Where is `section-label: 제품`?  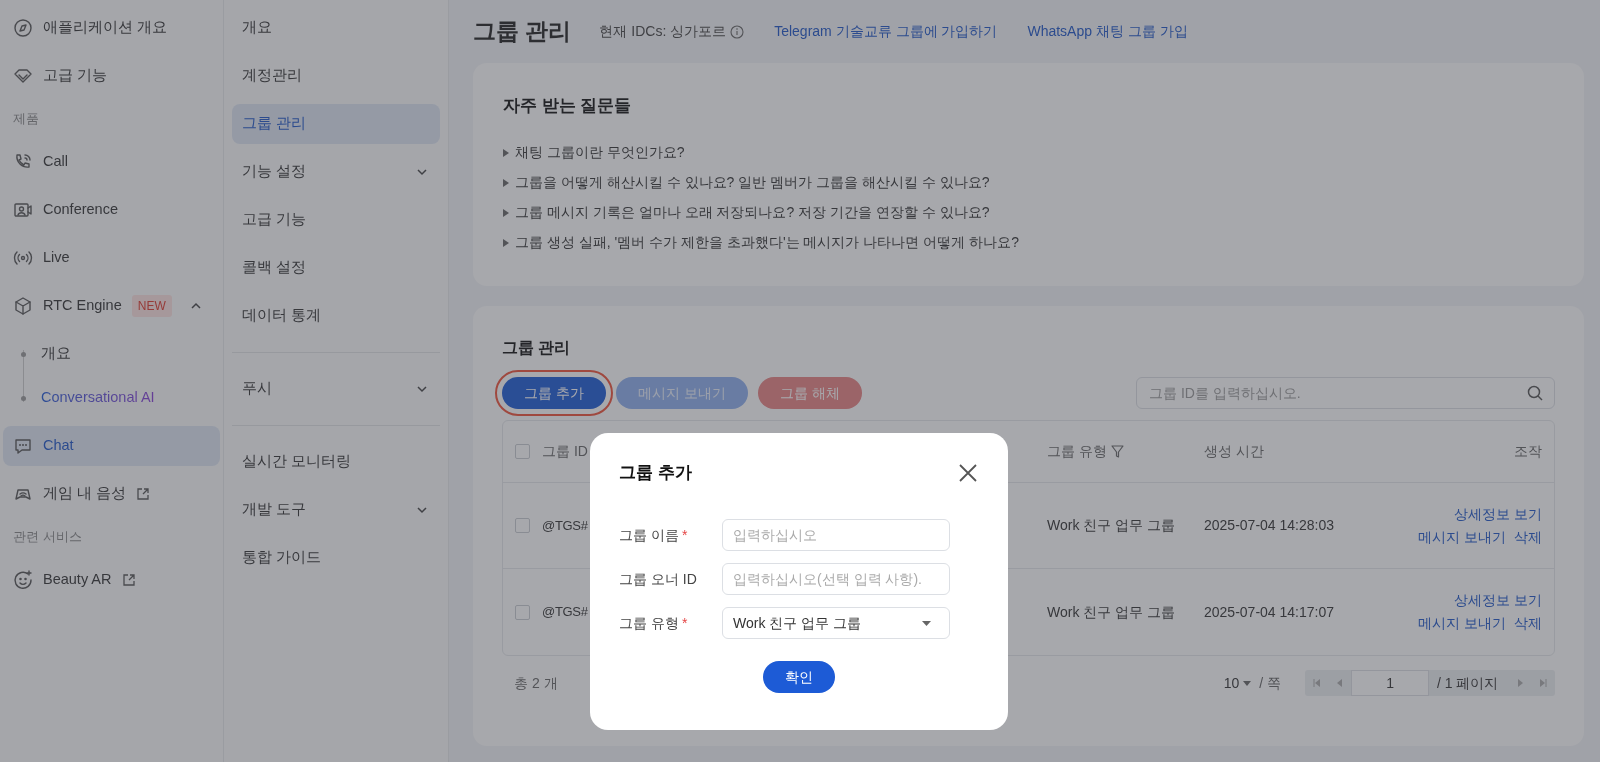 section-label: 제품 is located at coordinates (26, 119).